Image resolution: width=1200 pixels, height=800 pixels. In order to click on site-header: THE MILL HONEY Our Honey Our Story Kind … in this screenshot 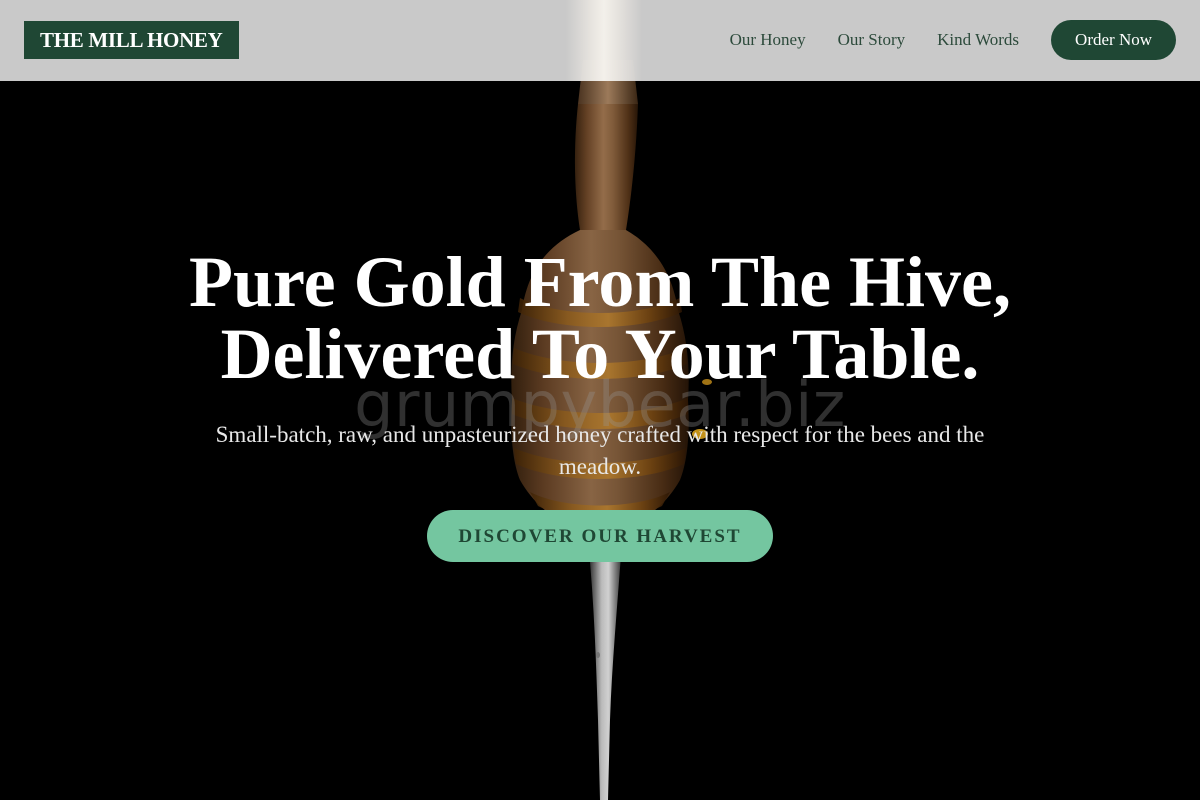, I will do `click(600, 40)`.